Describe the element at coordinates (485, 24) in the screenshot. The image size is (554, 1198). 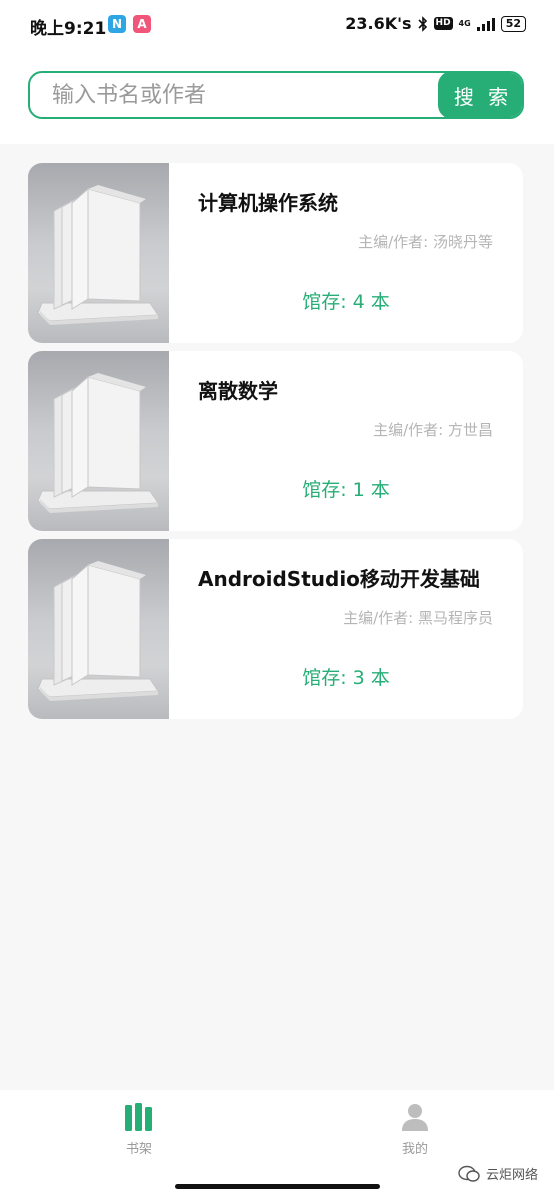
I see `signal-icon` at that location.